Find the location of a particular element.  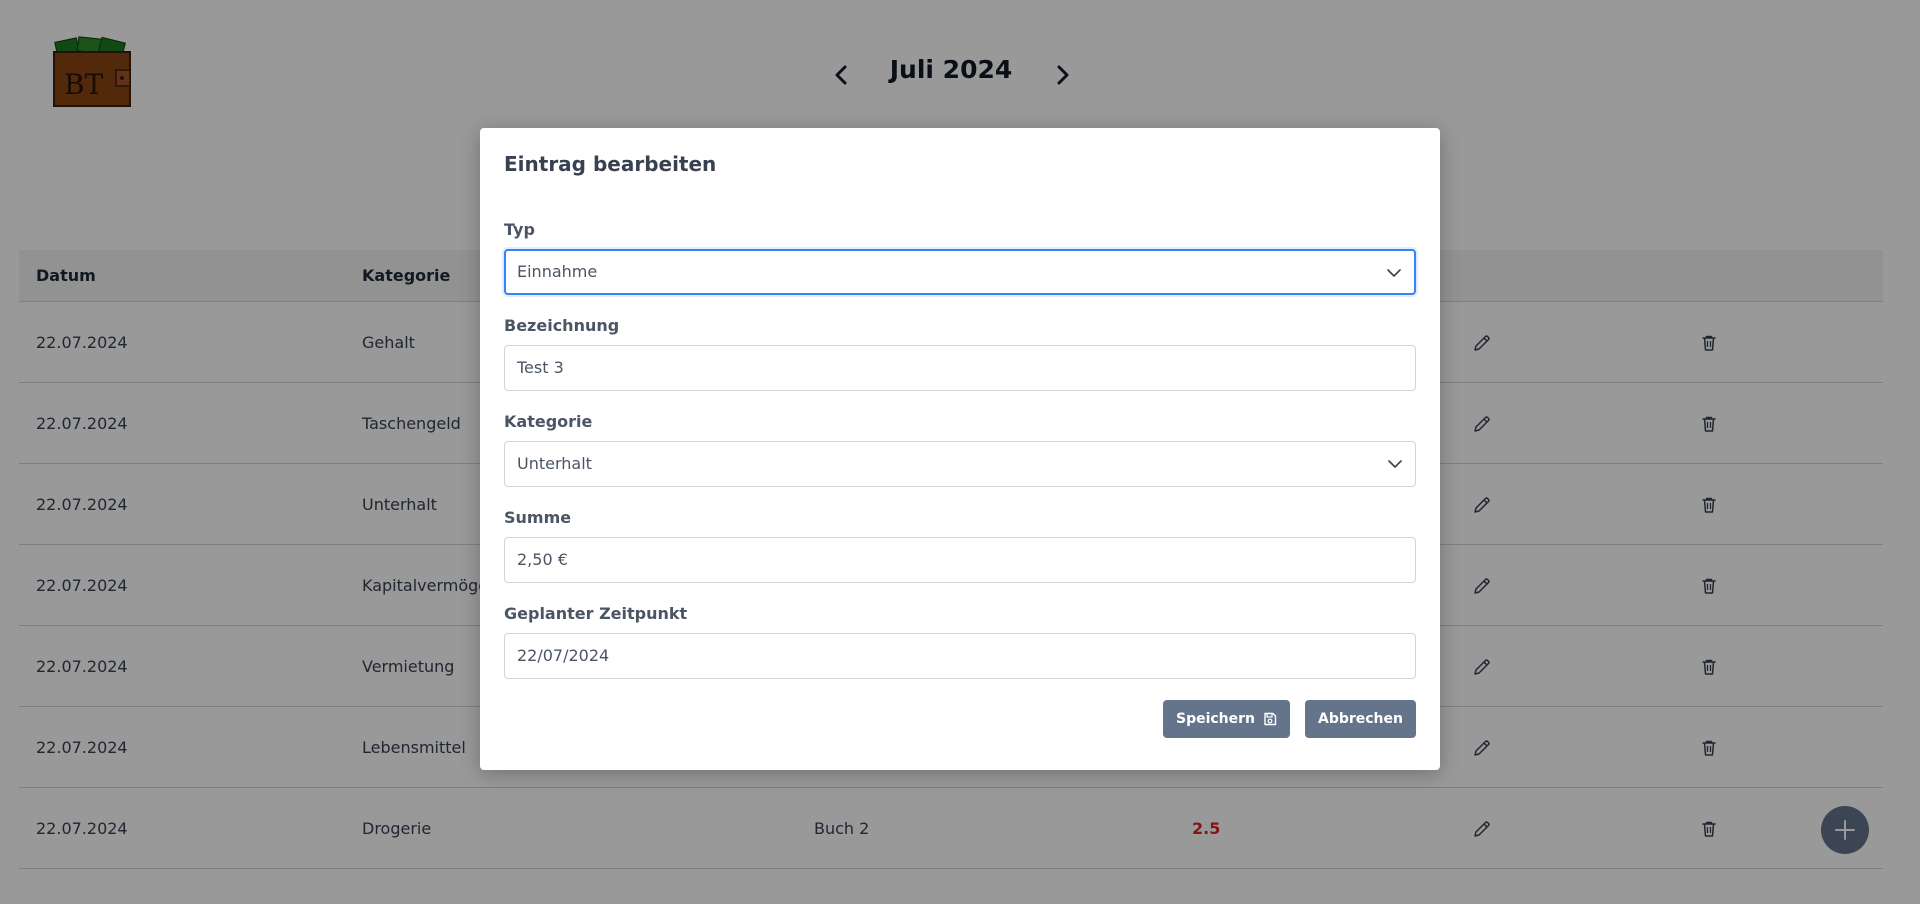

planned-time-input-value: 22/07/2024 is located at coordinates (563, 655).